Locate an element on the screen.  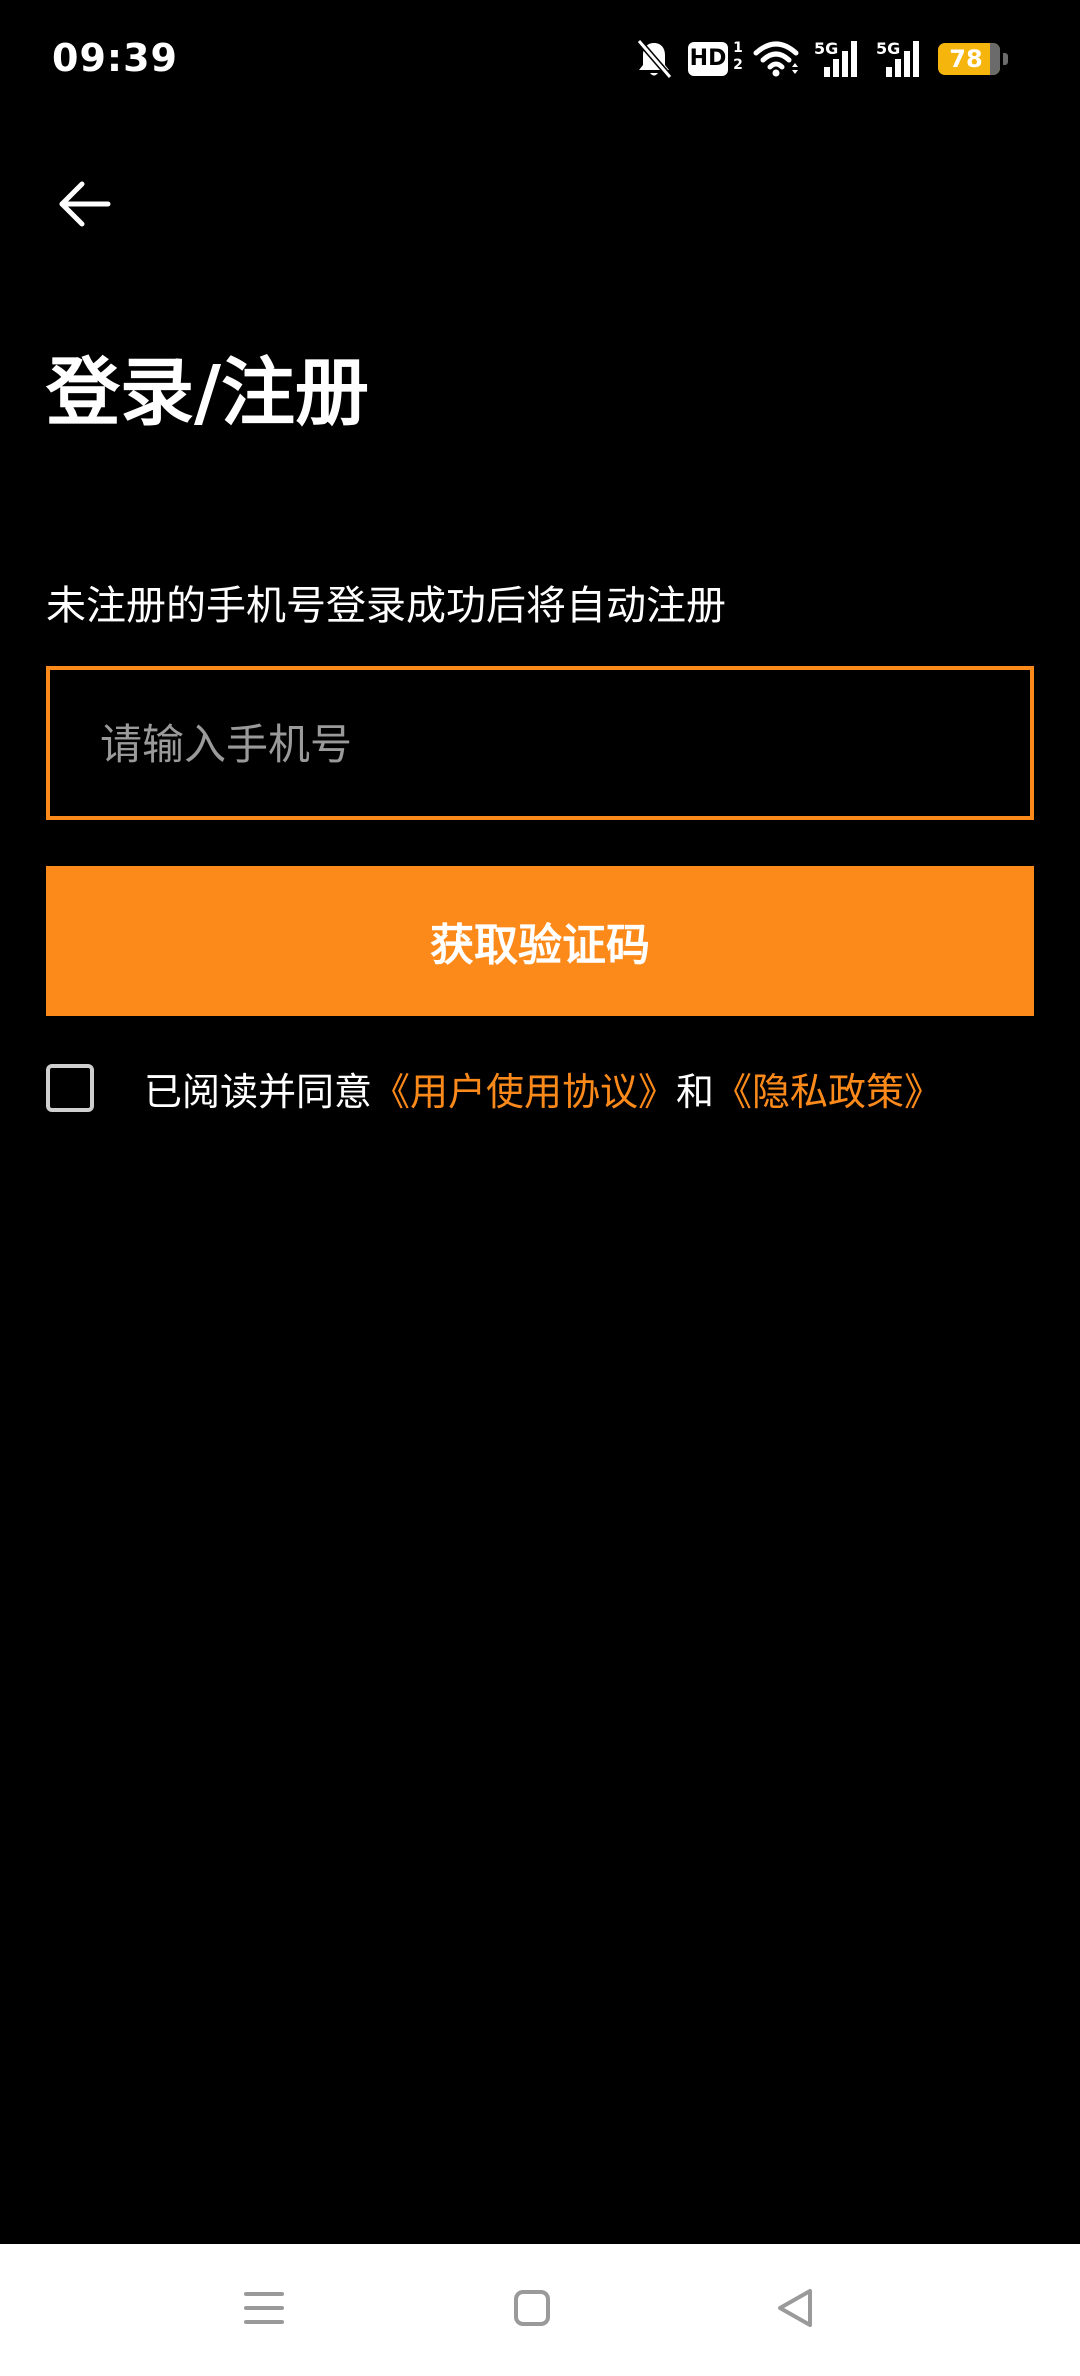
hd-label: HD is located at coordinates (708, 59).